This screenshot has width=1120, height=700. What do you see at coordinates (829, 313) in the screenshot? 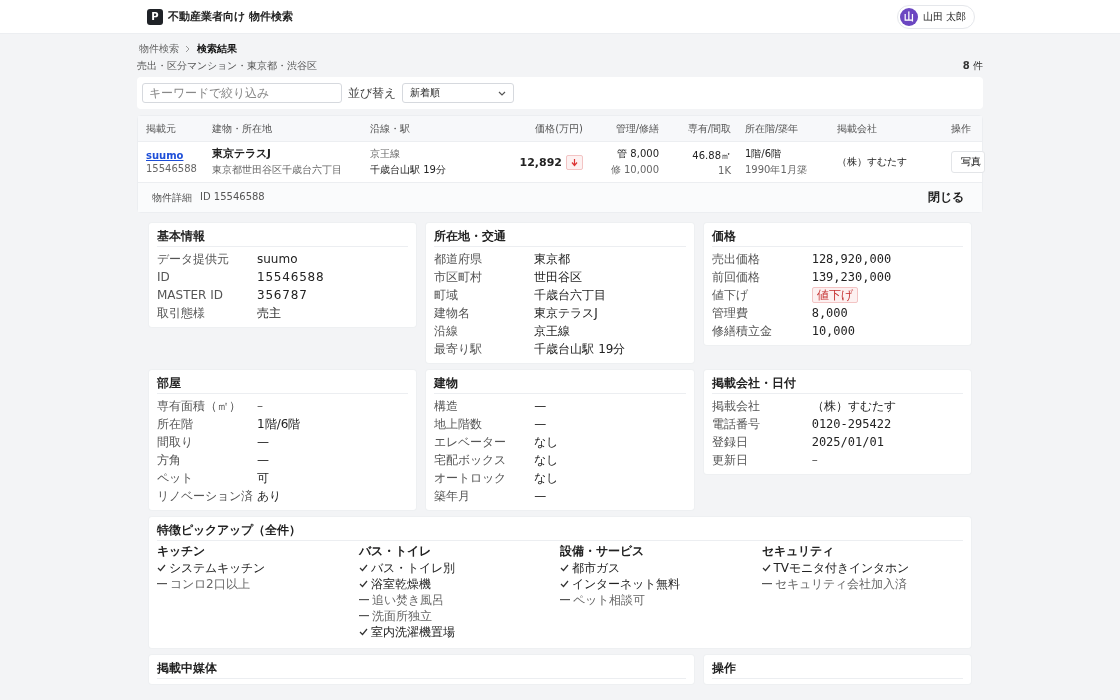
I see `field-value: 8,000` at bounding box center [829, 313].